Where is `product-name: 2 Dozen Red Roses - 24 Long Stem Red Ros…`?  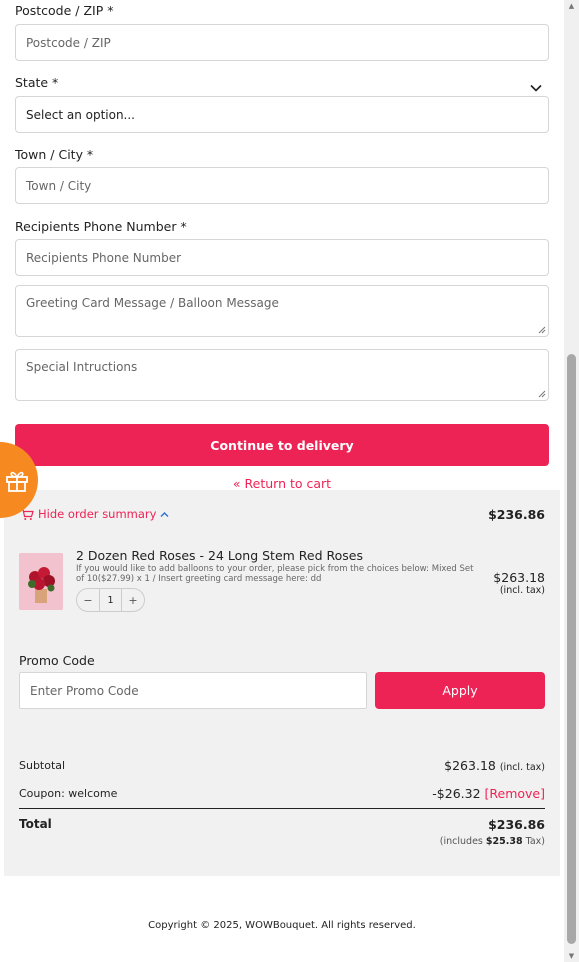 product-name: 2 Dozen Red Roses - 24 Long Stem Red Ros… is located at coordinates (219, 555).